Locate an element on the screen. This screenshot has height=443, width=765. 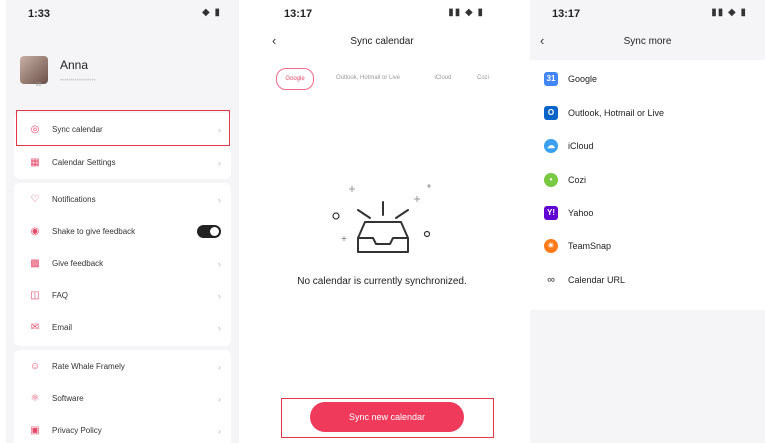
status-icons: ◆ ▮ is located at coordinates (211, 12).